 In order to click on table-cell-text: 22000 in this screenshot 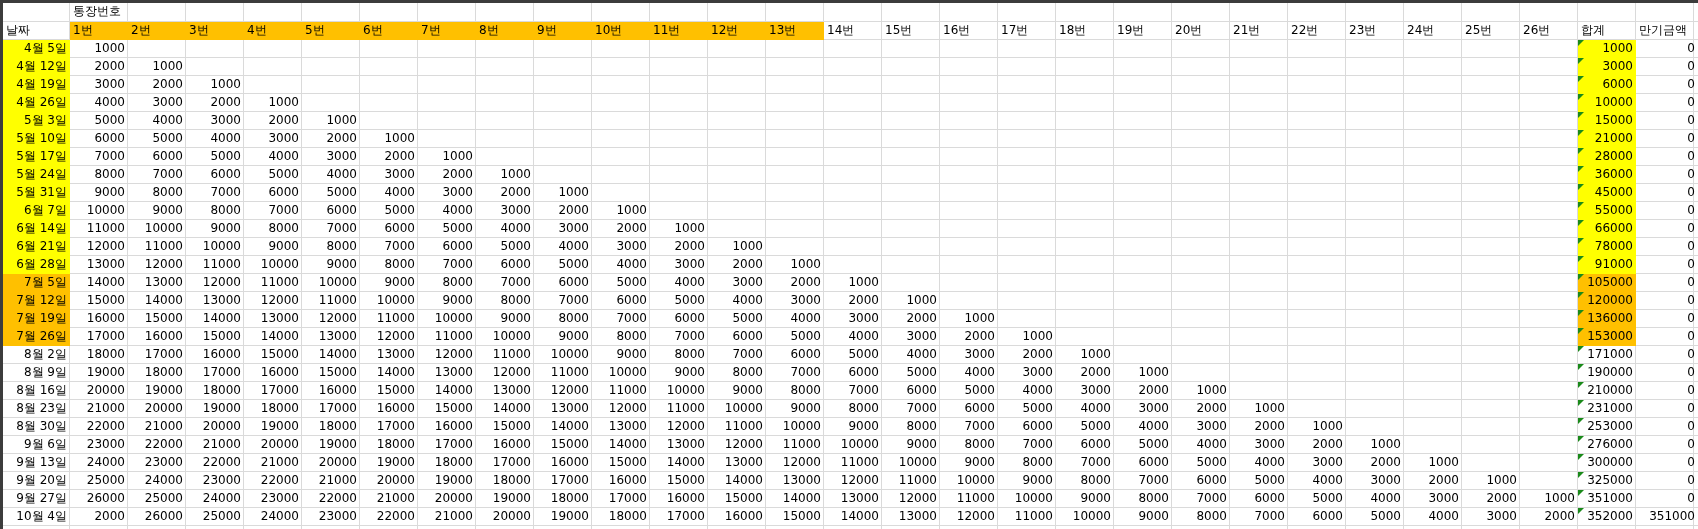, I will do `click(163, 444)`.